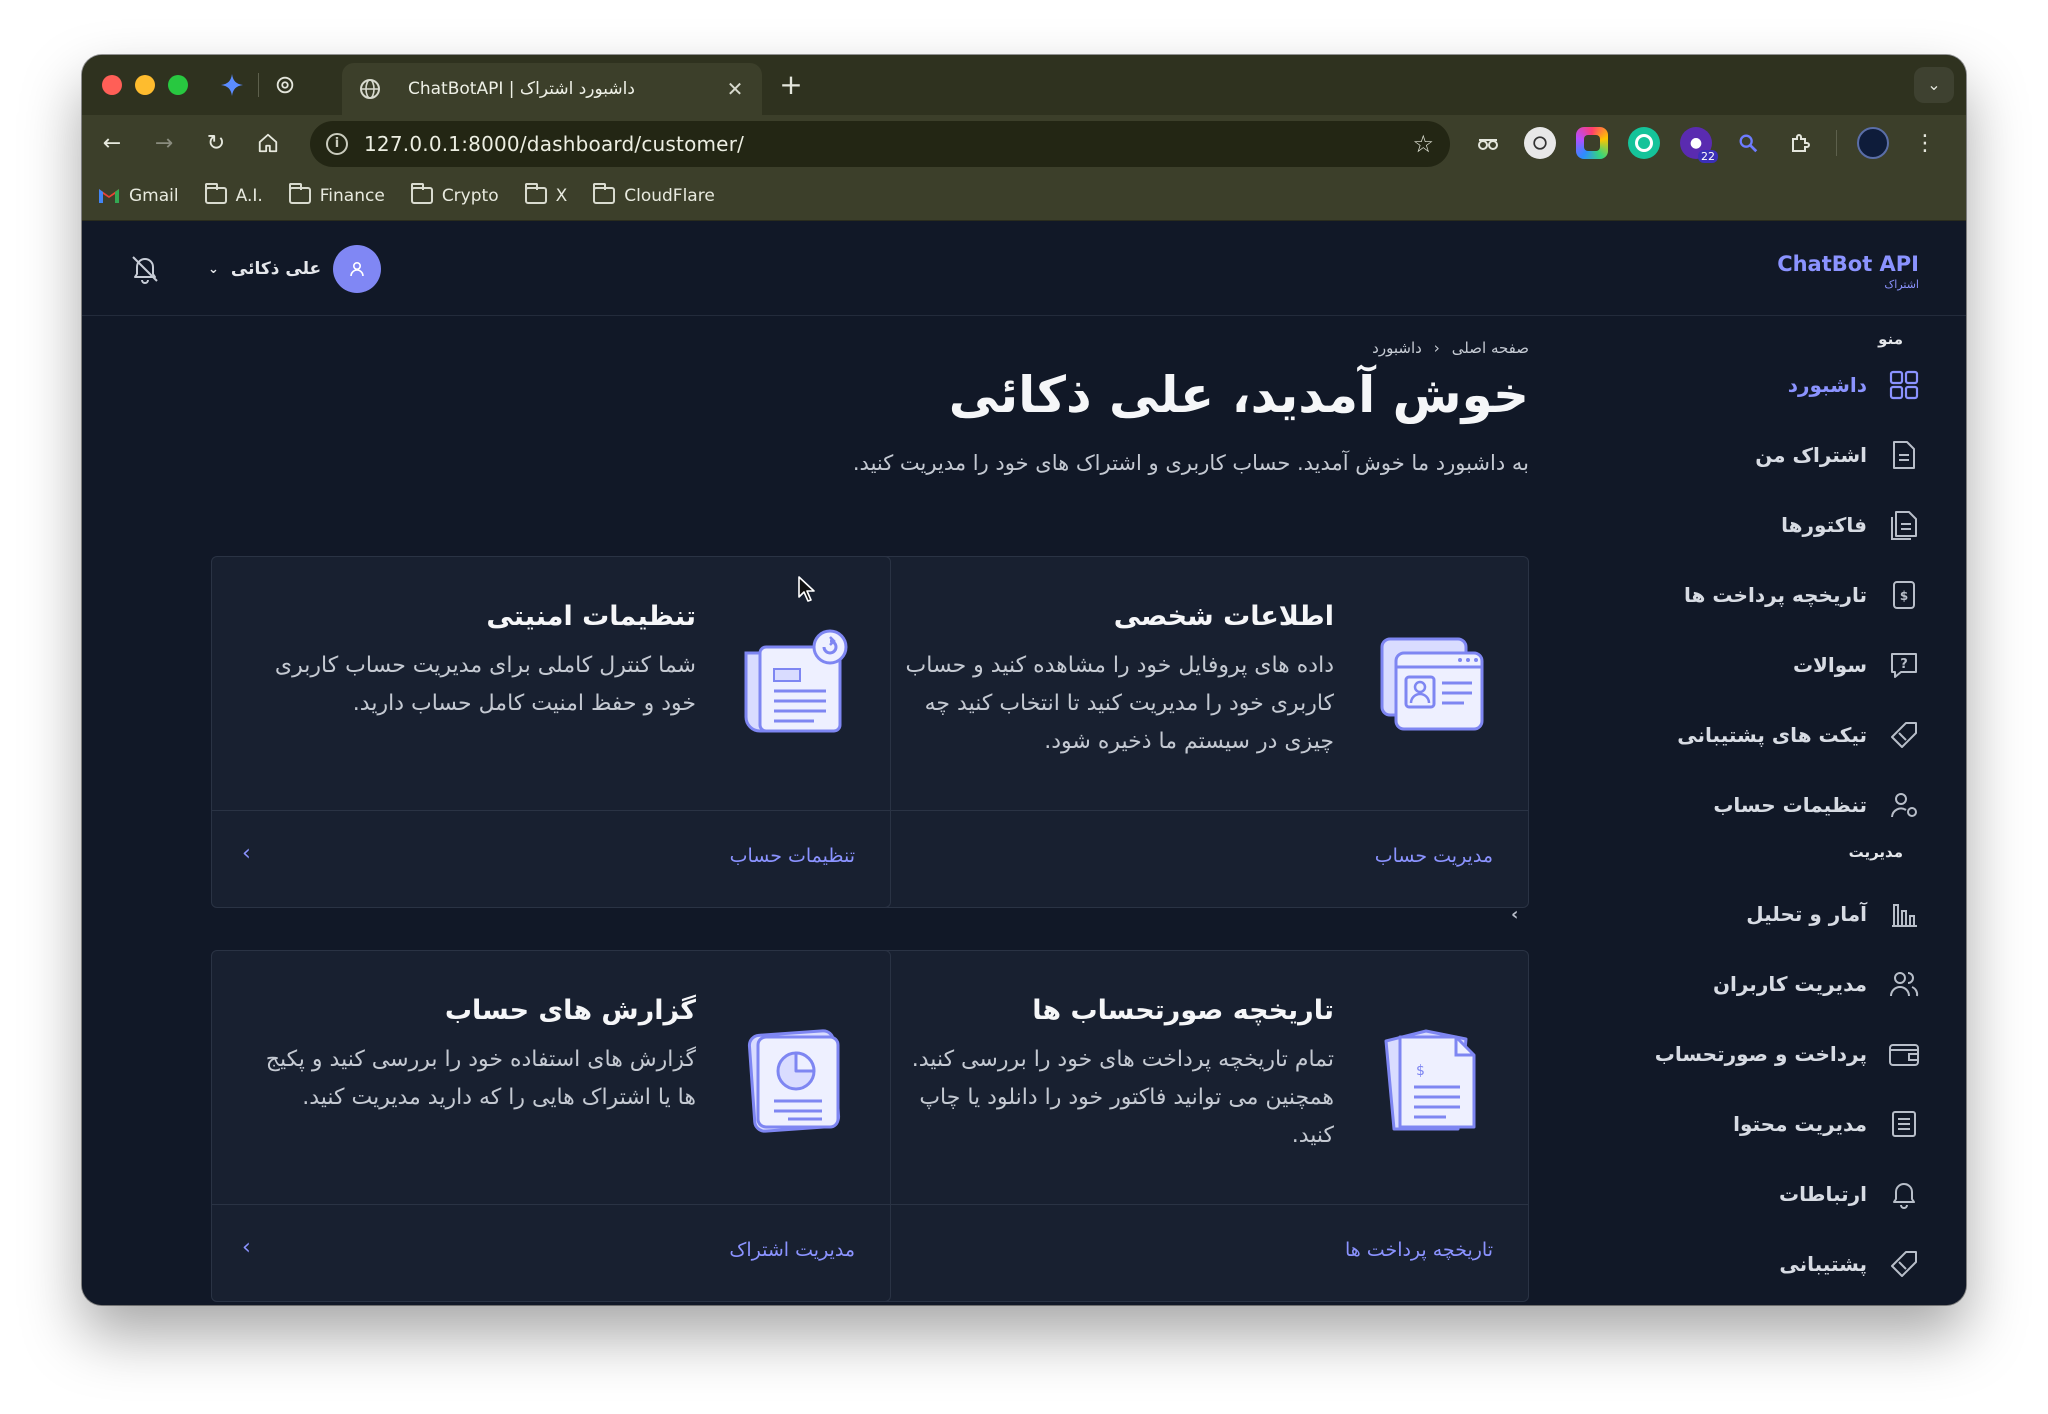 The width and height of the screenshot is (2048, 1414). Describe the element at coordinates (164, 143) in the screenshot. I see `forward-button: →` at that location.